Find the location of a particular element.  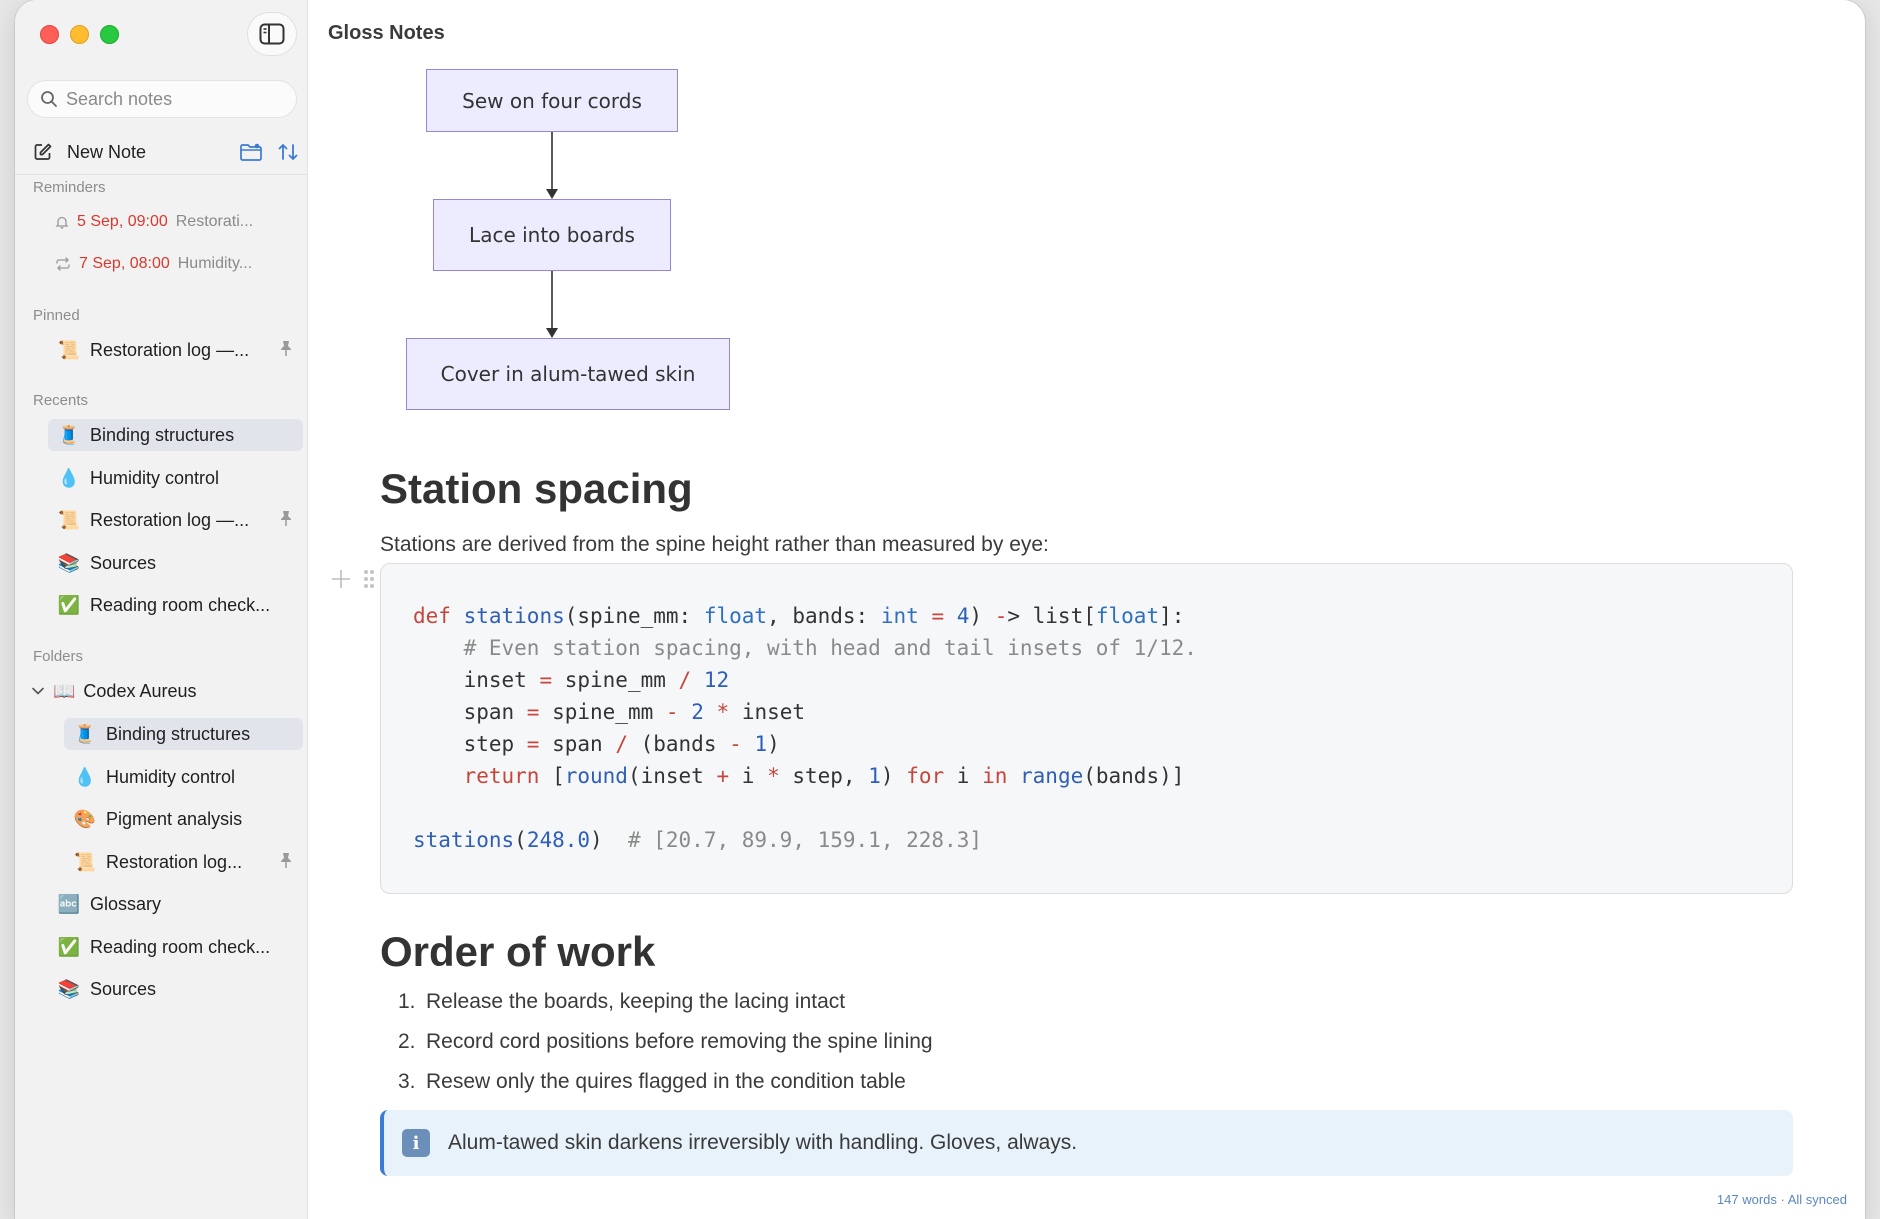

code-line: step = span / (bands - 1) is located at coordinates (596, 744).